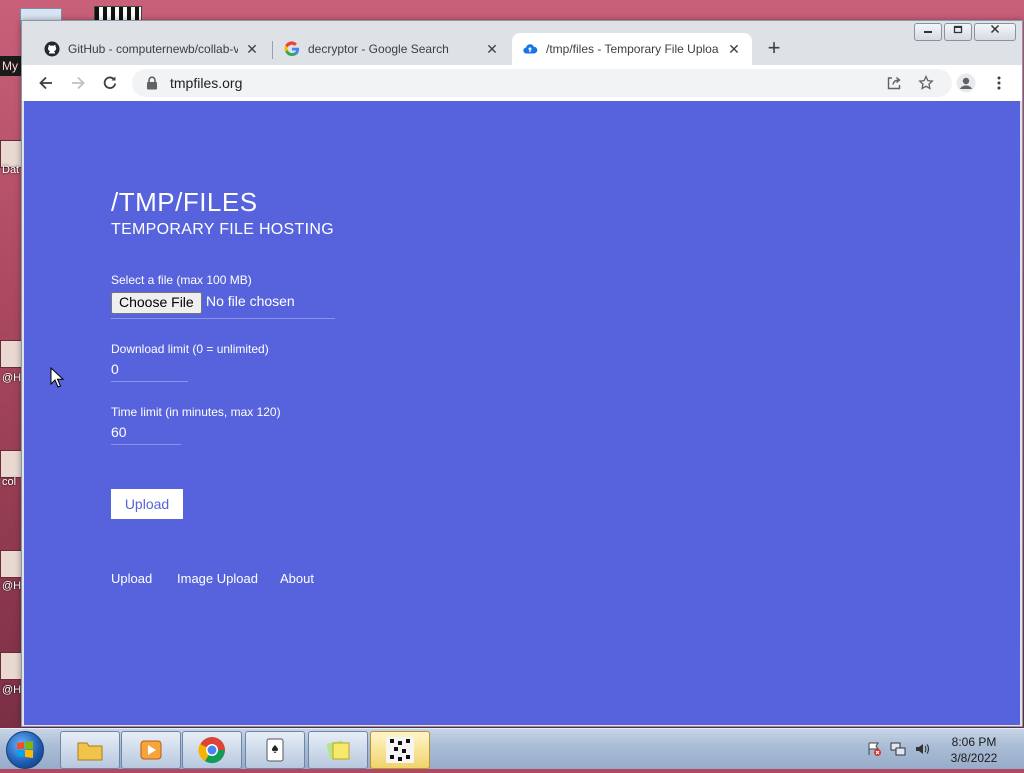  What do you see at coordinates (974, 750) in the screenshot?
I see `system-clock: 8:06 PM 3/8/2022` at bounding box center [974, 750].